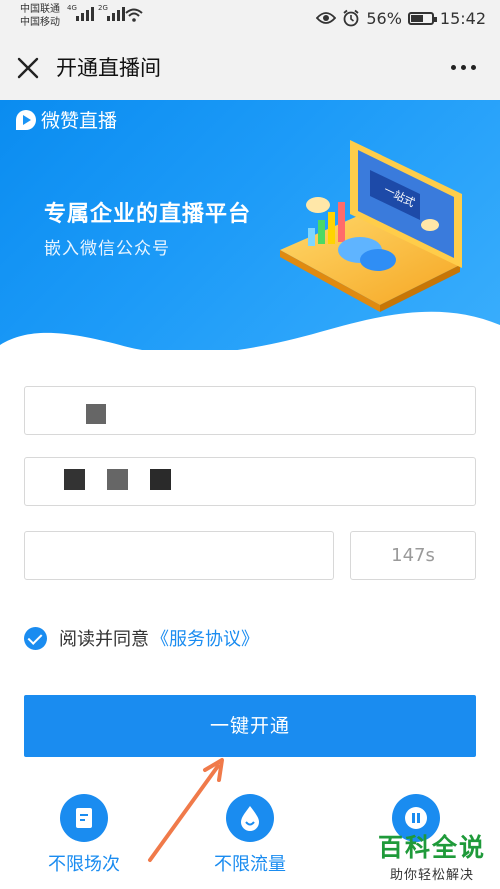 Image resolution: width=500 pixels, height=889 pixels. I want to click on drop-icon, so click(250, 818).